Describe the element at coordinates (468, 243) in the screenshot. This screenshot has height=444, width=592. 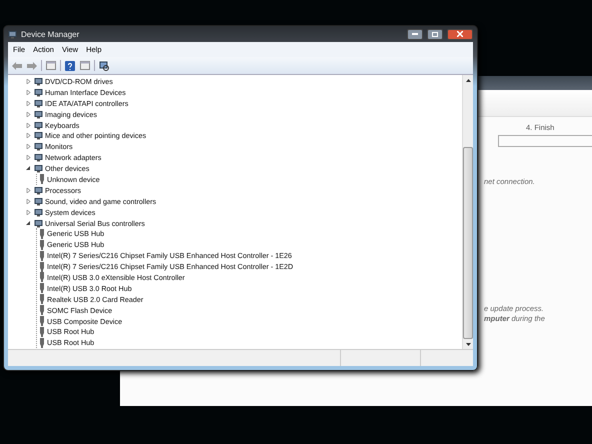
I see `scroll-thumb` at that location.